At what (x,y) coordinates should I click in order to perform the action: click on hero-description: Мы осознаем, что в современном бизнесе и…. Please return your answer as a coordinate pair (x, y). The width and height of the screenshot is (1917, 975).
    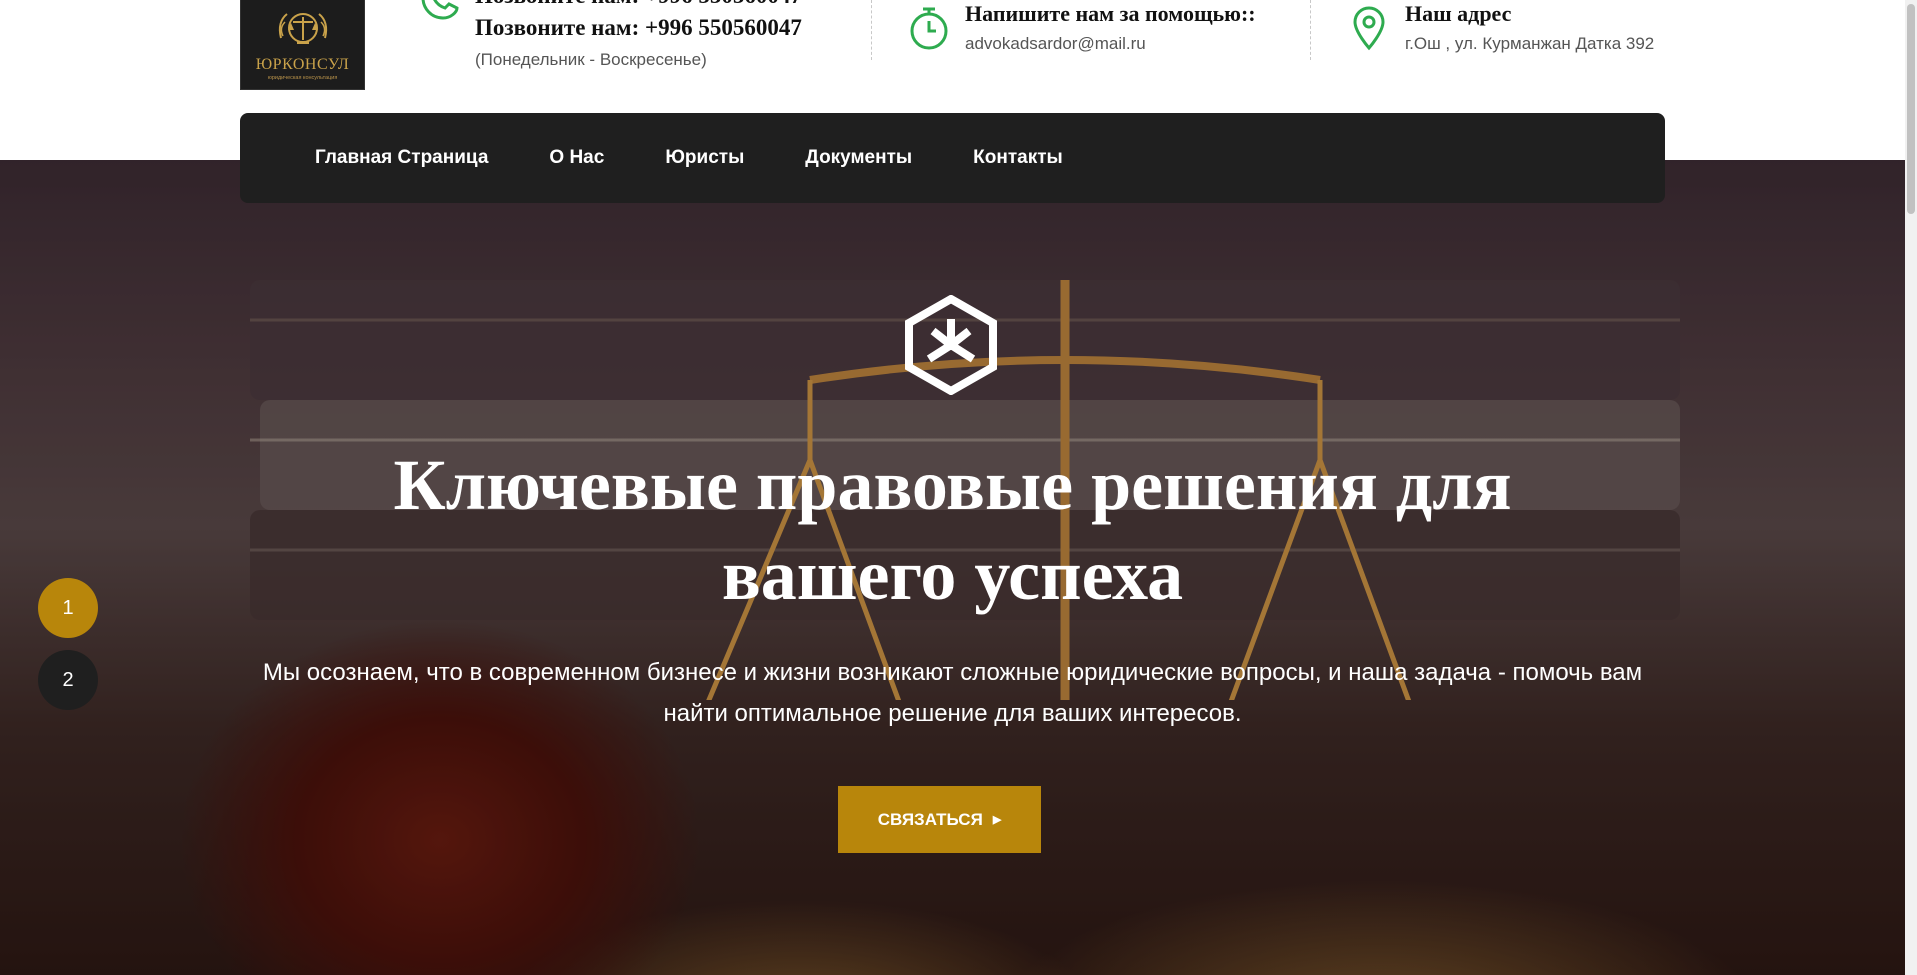
    Looking at the image, I should click on (952, 693).